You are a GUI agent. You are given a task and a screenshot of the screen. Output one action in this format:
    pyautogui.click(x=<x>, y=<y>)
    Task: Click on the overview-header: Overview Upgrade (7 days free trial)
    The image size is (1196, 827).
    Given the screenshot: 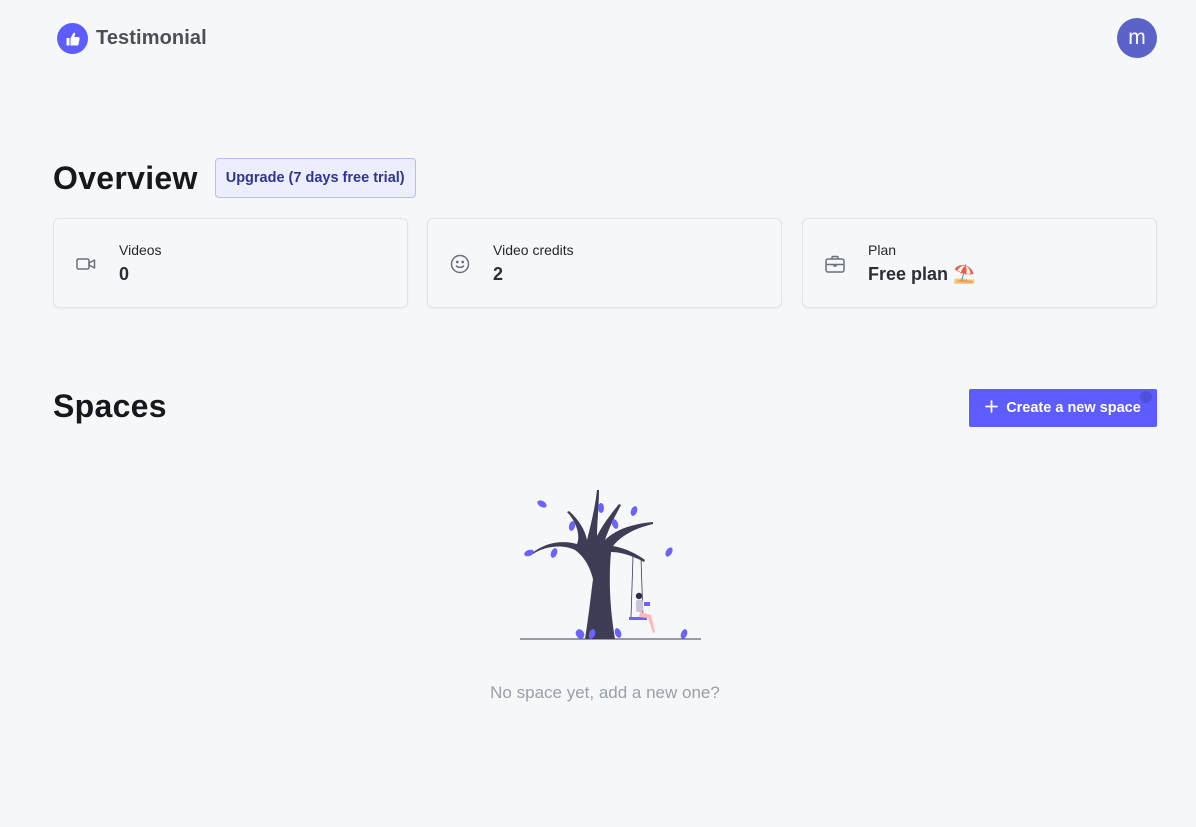 What is the action you would take?
    pyautogui.click(x=234, y=178)
    